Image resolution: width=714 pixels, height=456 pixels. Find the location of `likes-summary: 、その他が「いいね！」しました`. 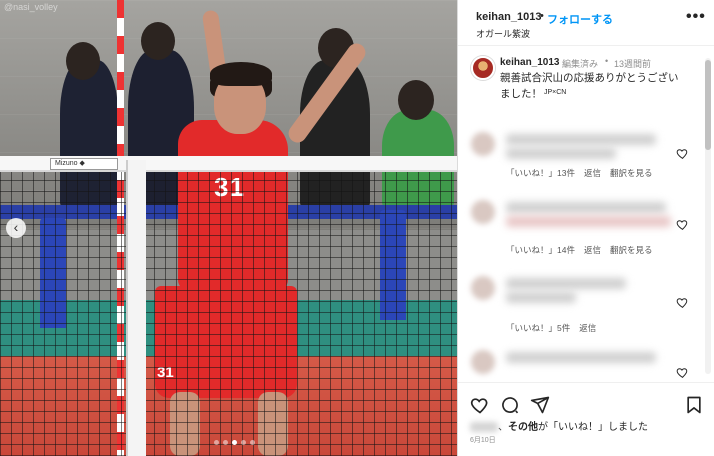

likes-summary: 、その他が「いいね！」しました is located at coordinates (590, 425).